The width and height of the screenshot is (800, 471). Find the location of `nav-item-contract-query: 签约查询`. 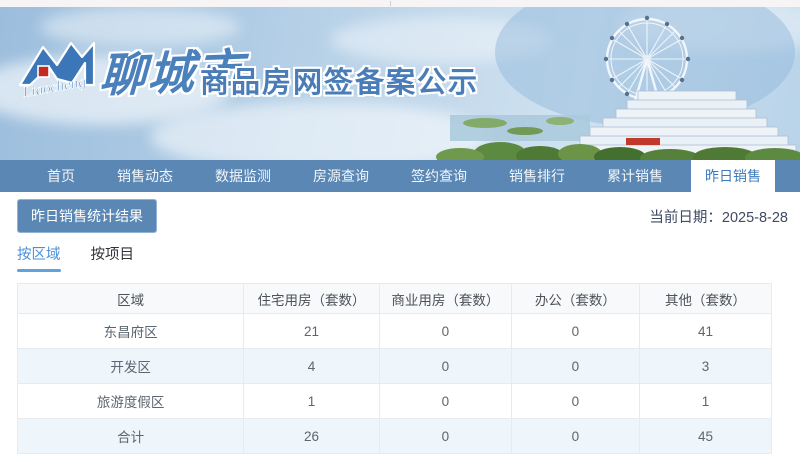

nav-item-contract-query: 签约查询 is located at coordinates (439, 176).